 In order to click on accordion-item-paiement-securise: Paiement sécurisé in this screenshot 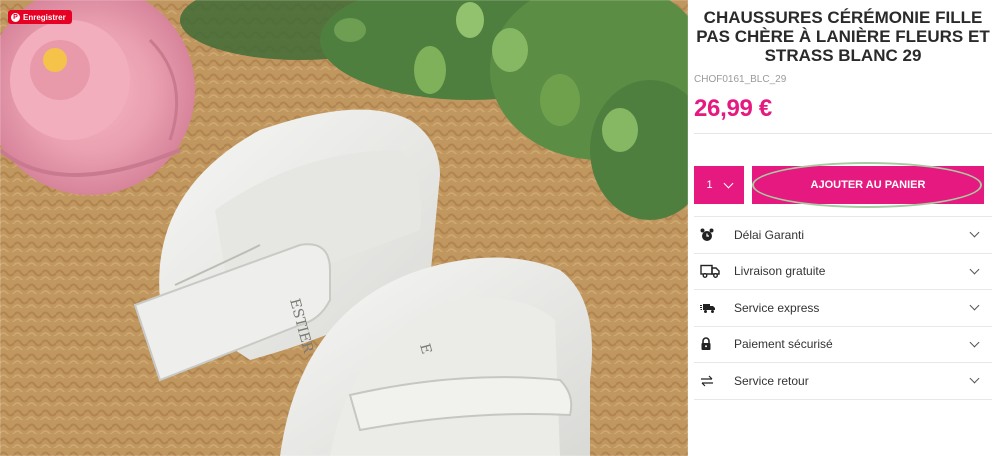, I will do `click(843, 345)`.